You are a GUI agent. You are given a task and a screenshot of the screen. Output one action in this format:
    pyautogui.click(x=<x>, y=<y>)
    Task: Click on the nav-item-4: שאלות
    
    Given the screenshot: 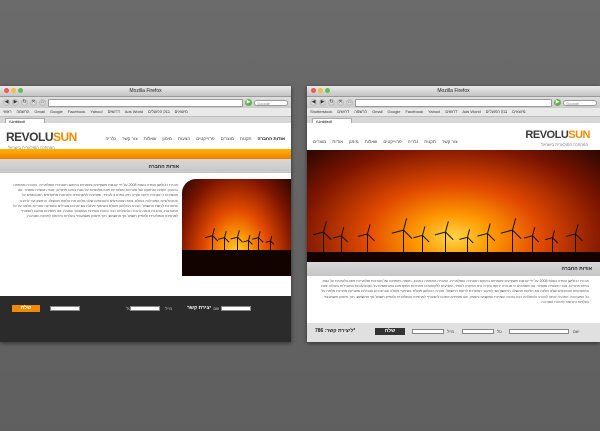 What is the action you would take?
    pyautogui.click(x=371, y=141)
    